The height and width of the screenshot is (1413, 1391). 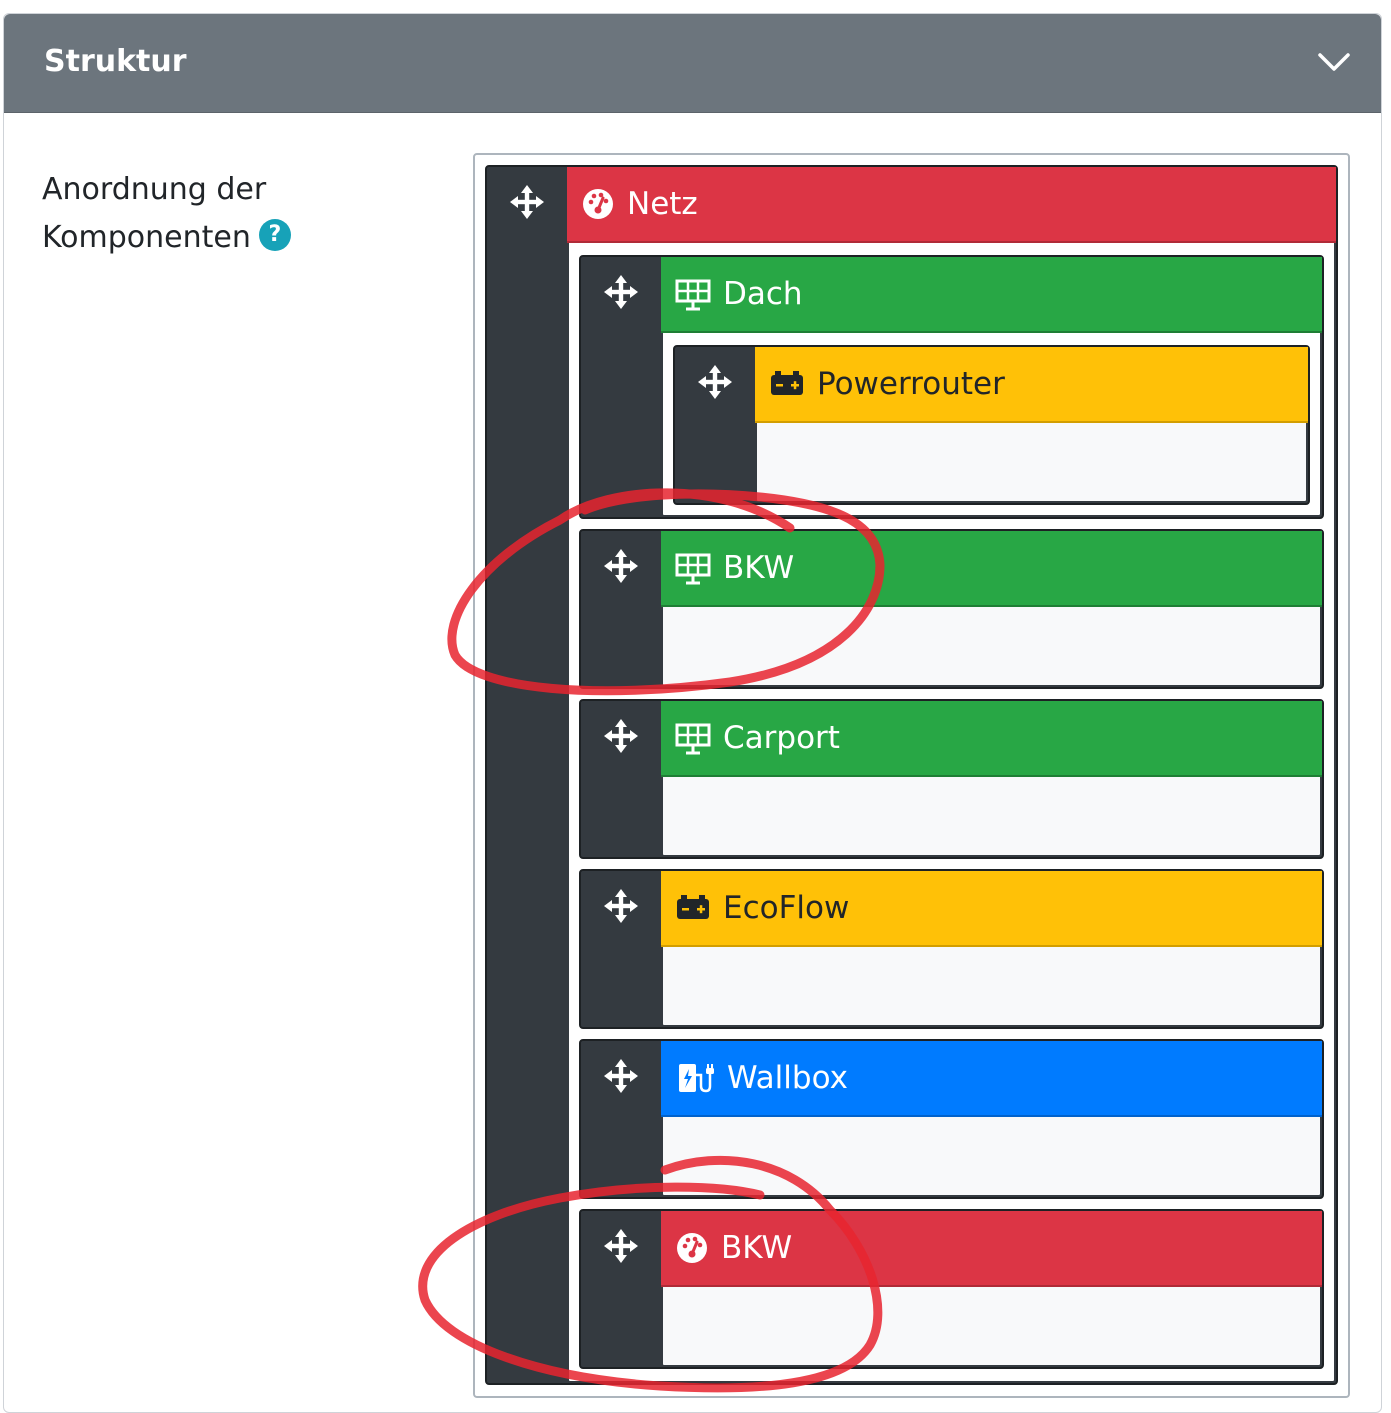 I want to click on tree-node-label: Netz, so click(x=662, y=204).